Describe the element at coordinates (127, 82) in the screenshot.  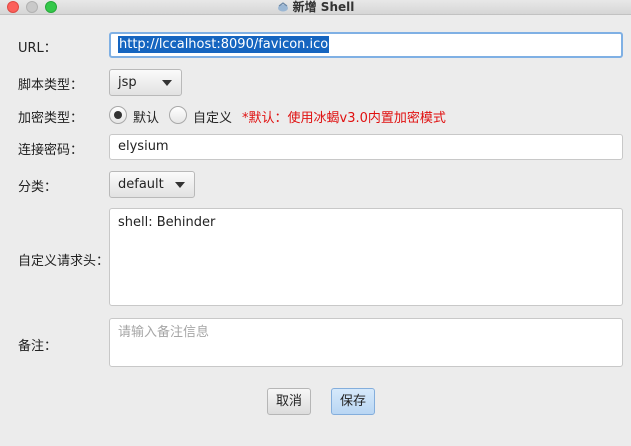
I see `script-type-value: jsp` at that location.